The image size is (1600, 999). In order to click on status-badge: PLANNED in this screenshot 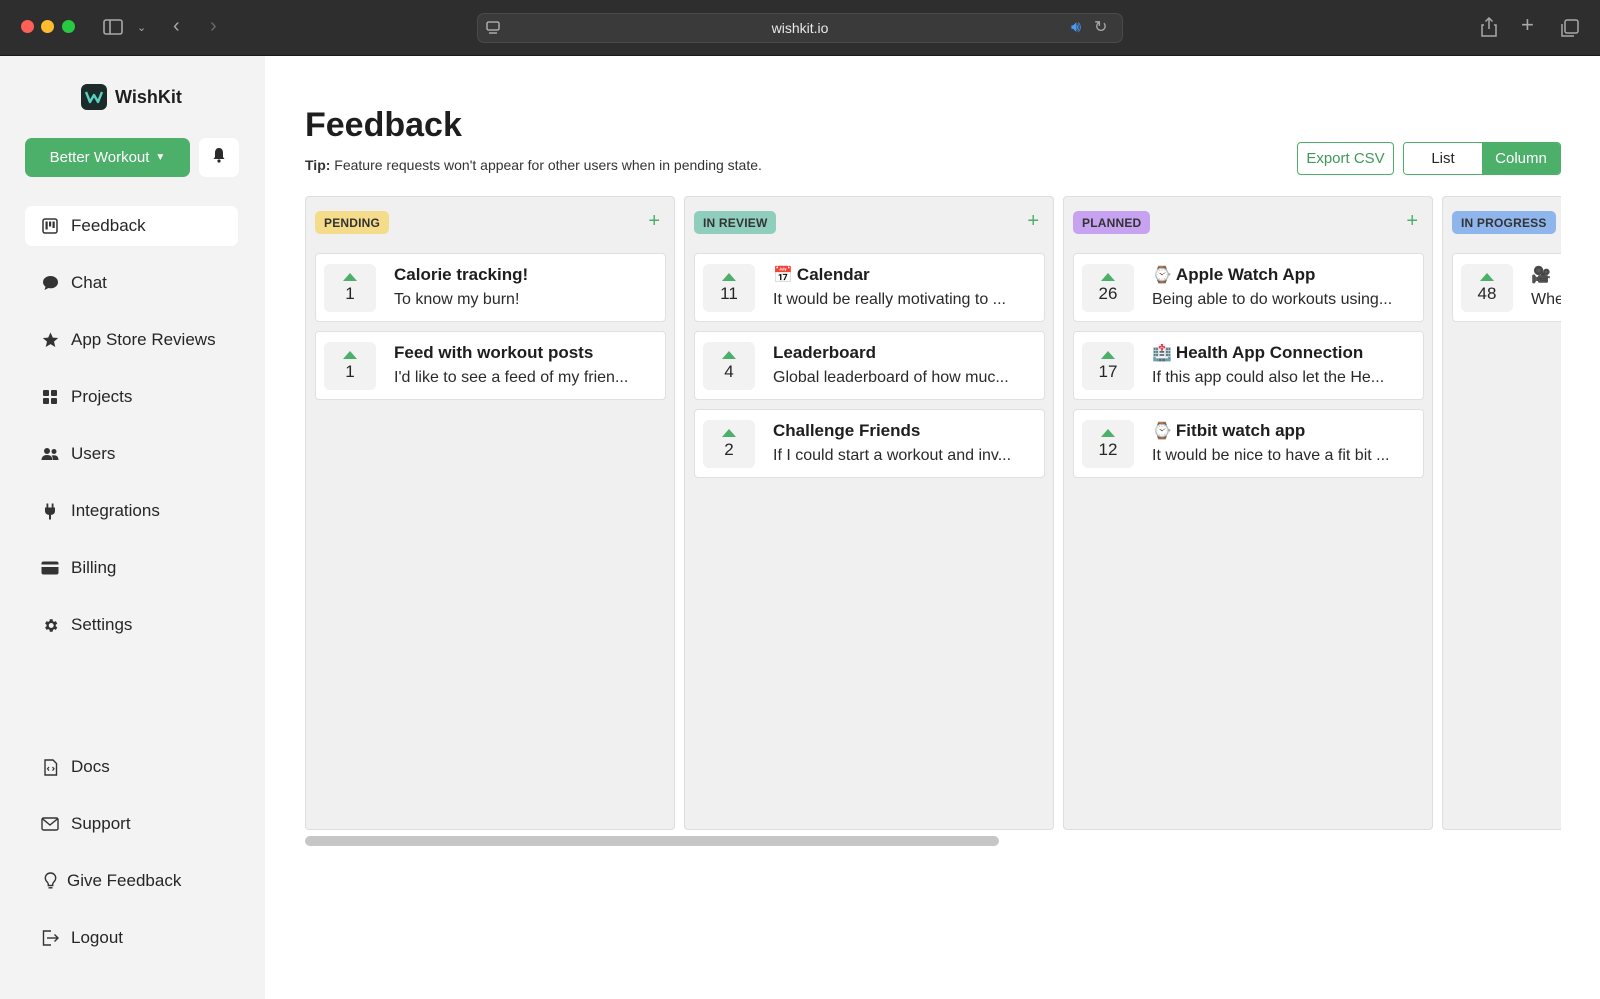, I will do `click(1112, 222)`.